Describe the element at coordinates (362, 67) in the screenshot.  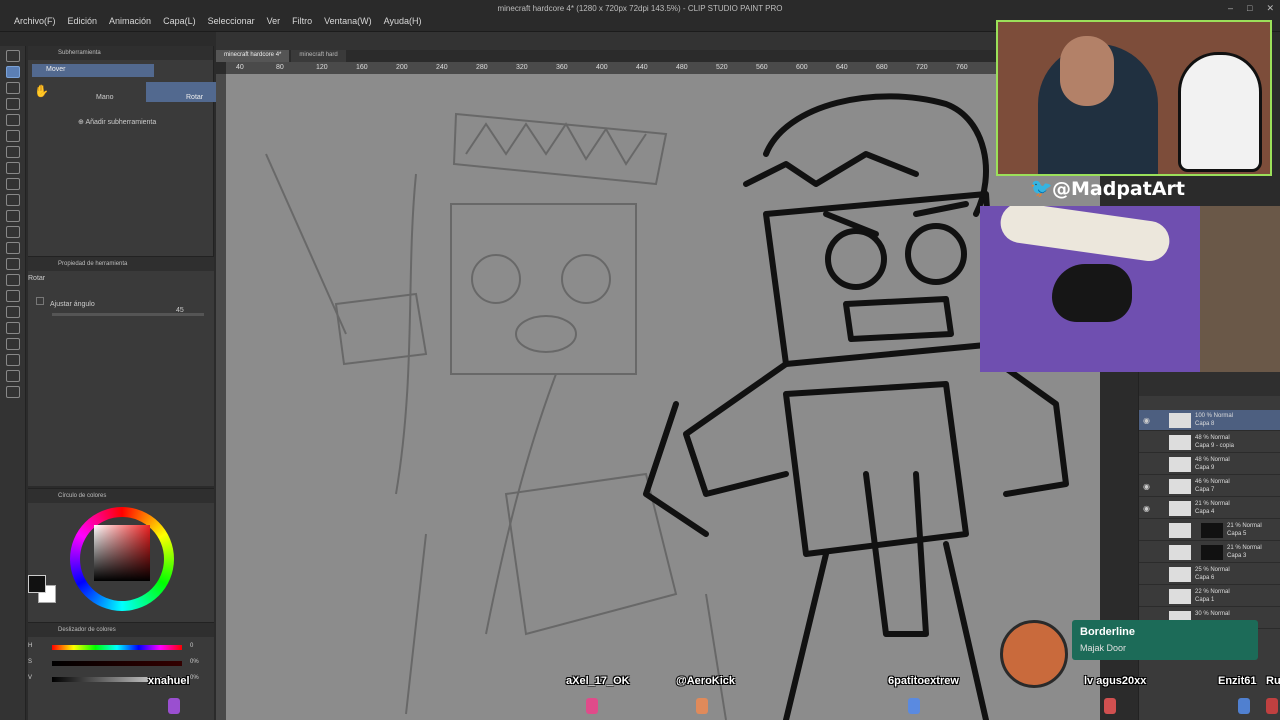
I see `ruler-tick-label: 160` at that location.